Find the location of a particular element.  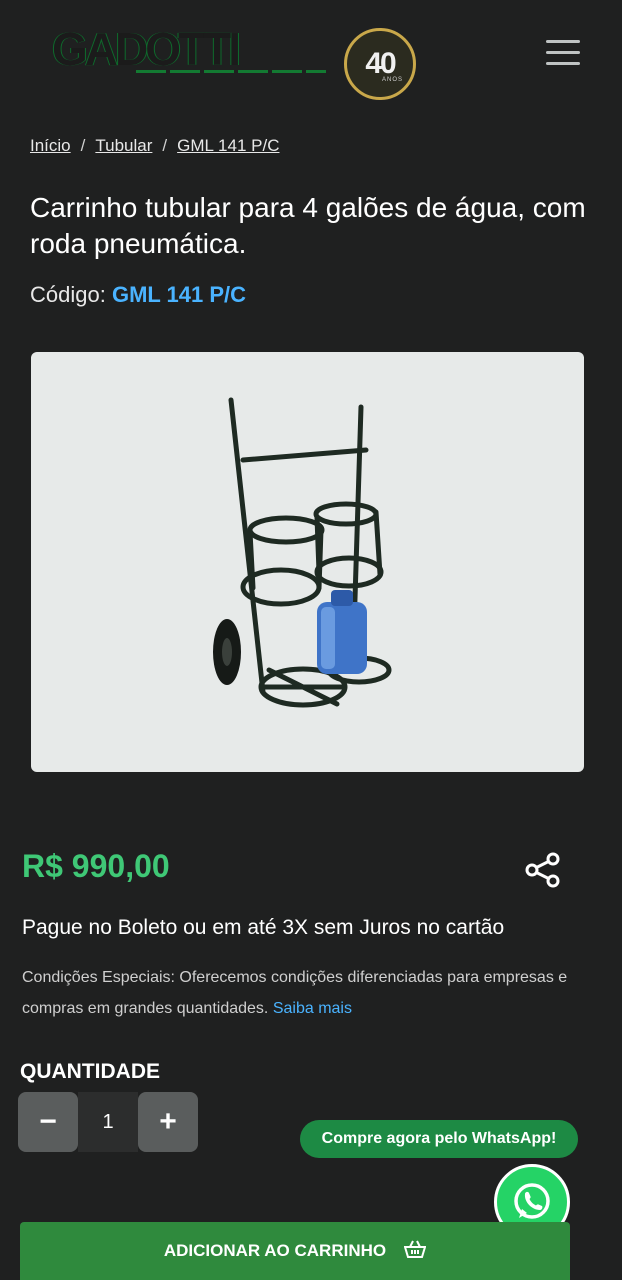

learn-more-link: Saiba mais is located at coordinates (312, 1008).